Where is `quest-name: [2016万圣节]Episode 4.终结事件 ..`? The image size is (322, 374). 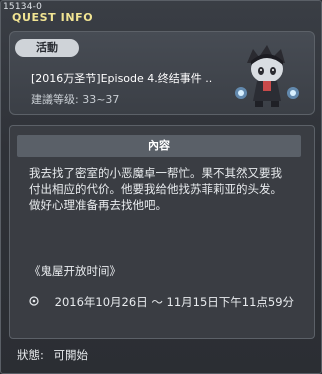 quest-name: [2016万圣节]Episode 4.终结事件 .. is located at coordinates (122, 78).